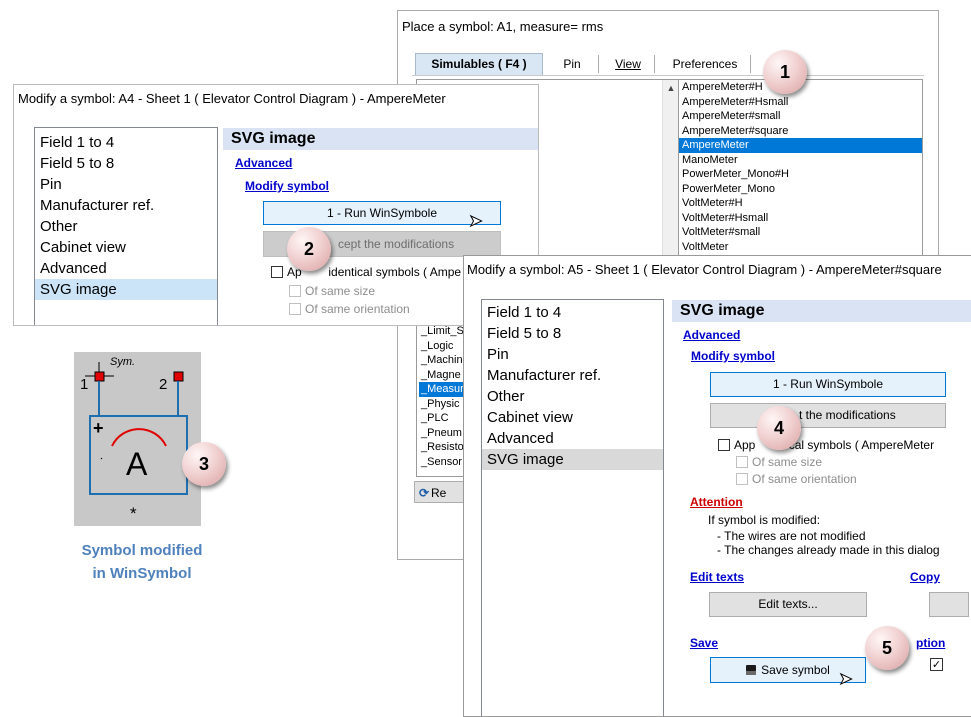 The width and height of the screenshot is (971, 717). I want to click on a5-apply-checkbox, so click(724, 445).